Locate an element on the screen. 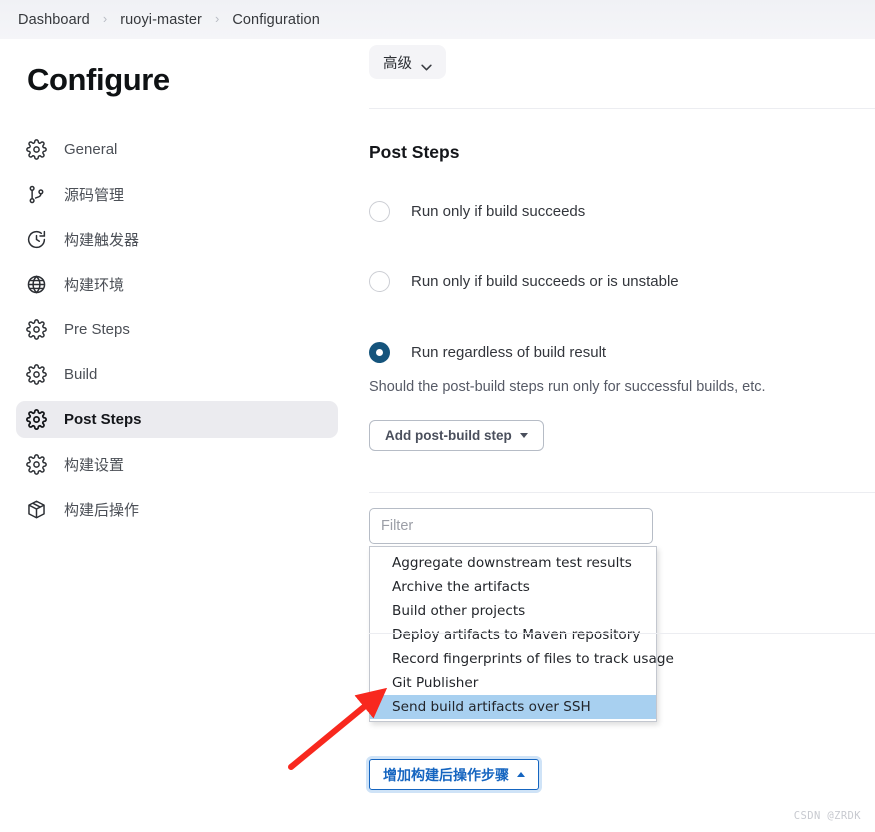  page-title: Configure is located at coordinates (98, 79).